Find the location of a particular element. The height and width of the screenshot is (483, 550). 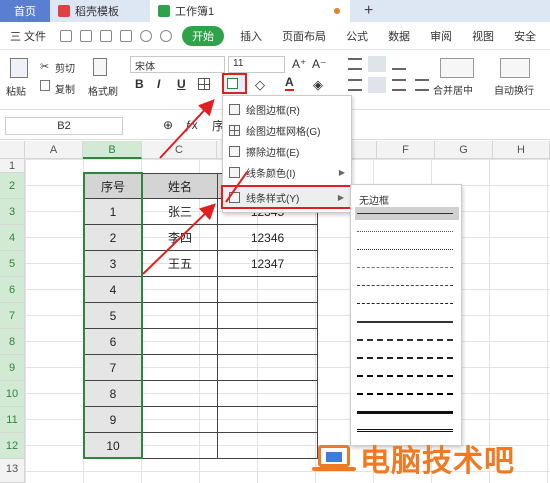

align-left-icon is located at coordinates (355, 85).